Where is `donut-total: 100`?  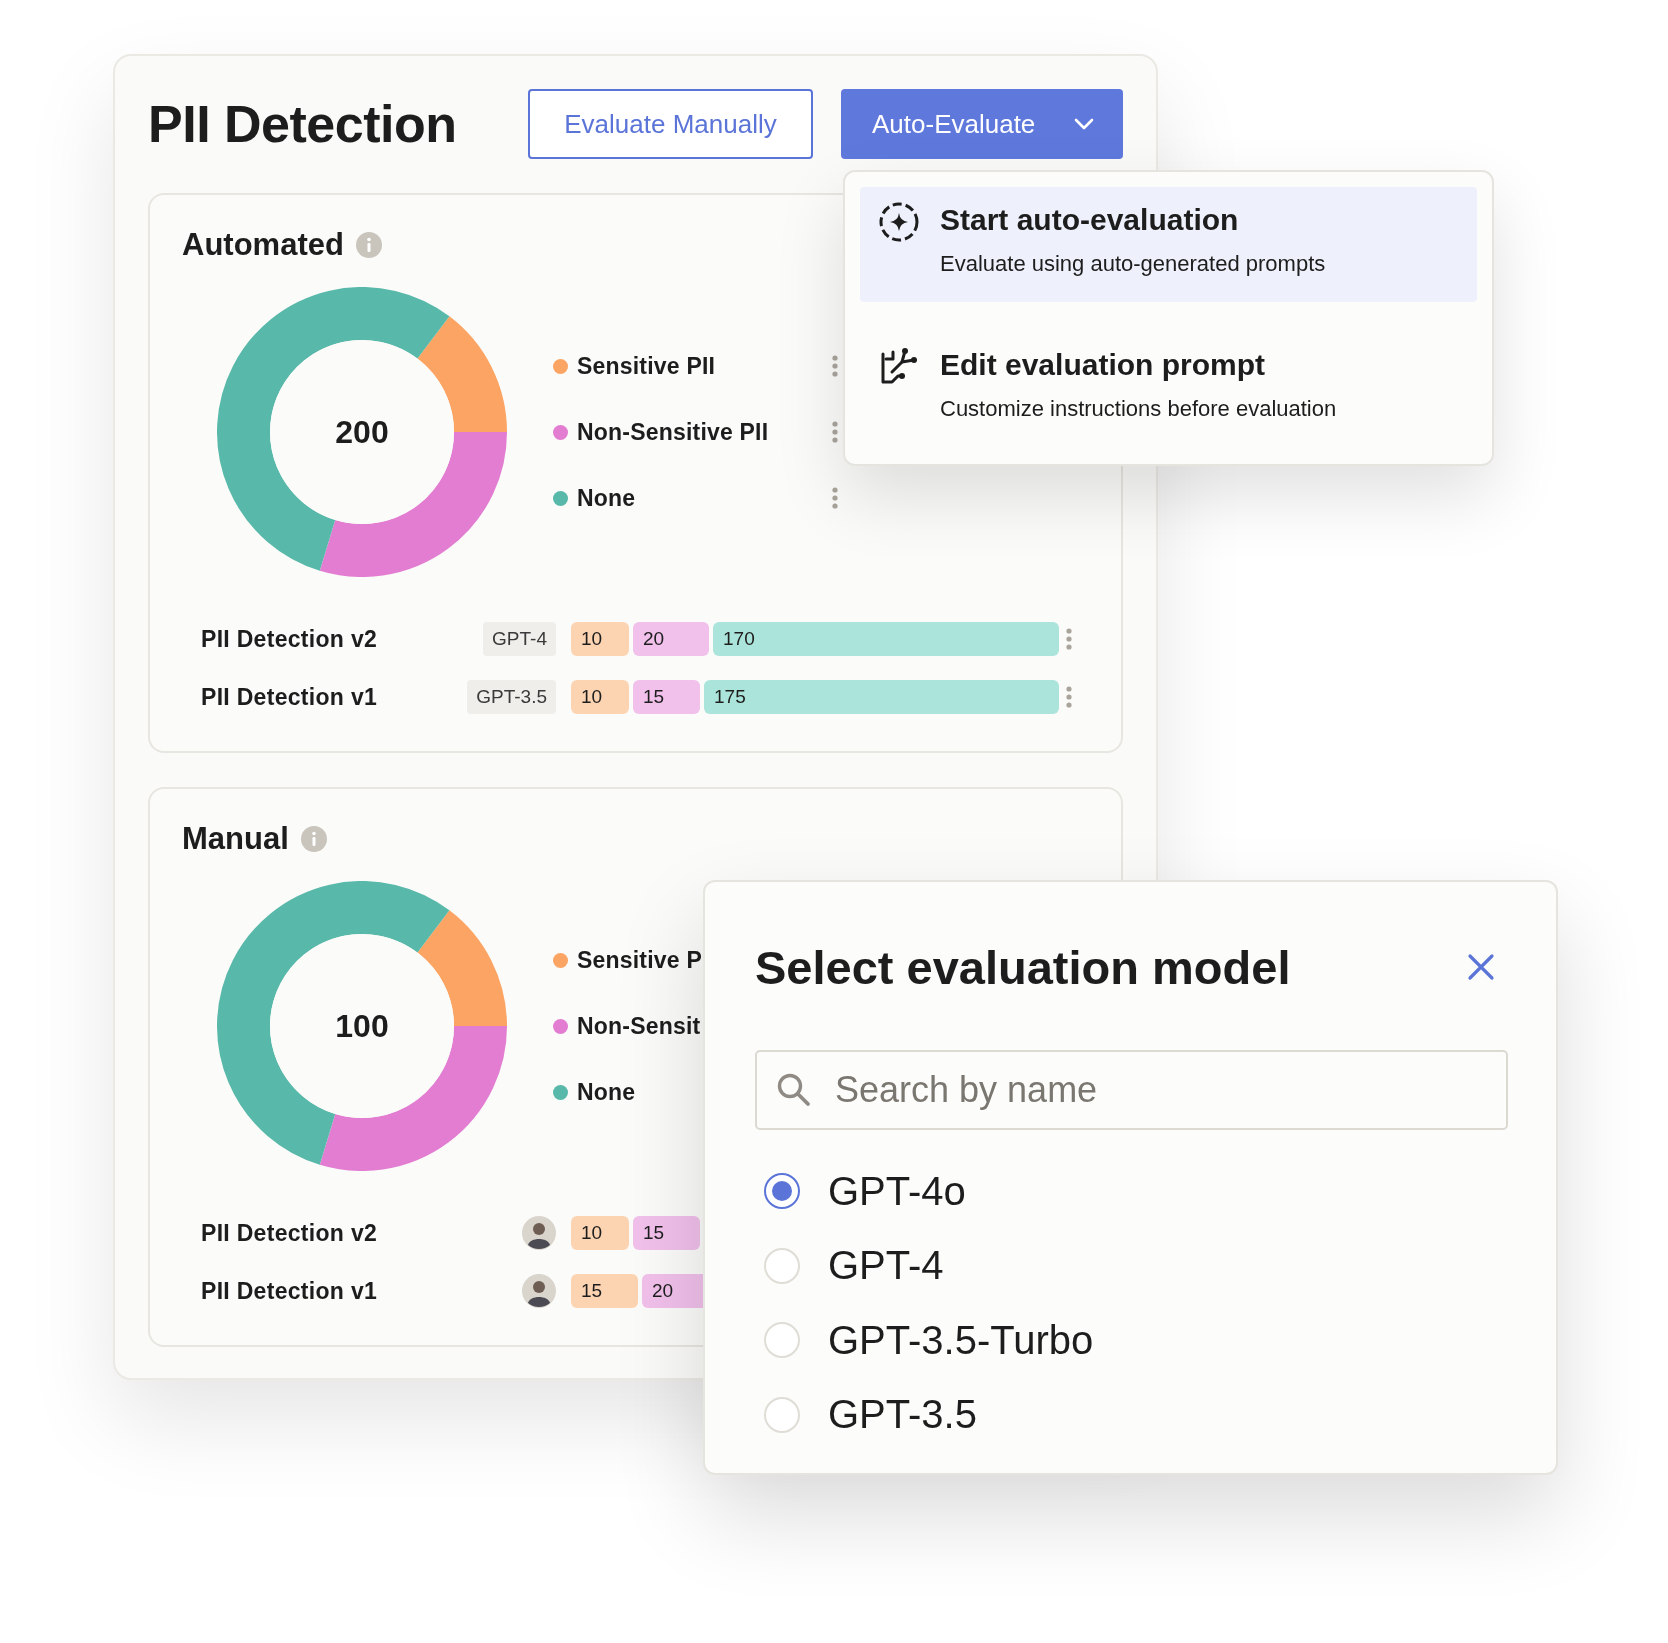
donut-total: 100 is located at coordinates (362, 1026).